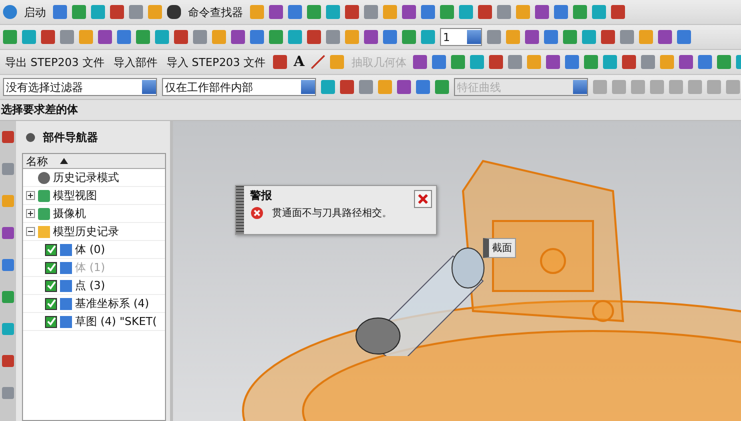  What do you see at coordinates (240, 210) in the screenshot?
I see `grip-icon` at bounding box center [240, 210].